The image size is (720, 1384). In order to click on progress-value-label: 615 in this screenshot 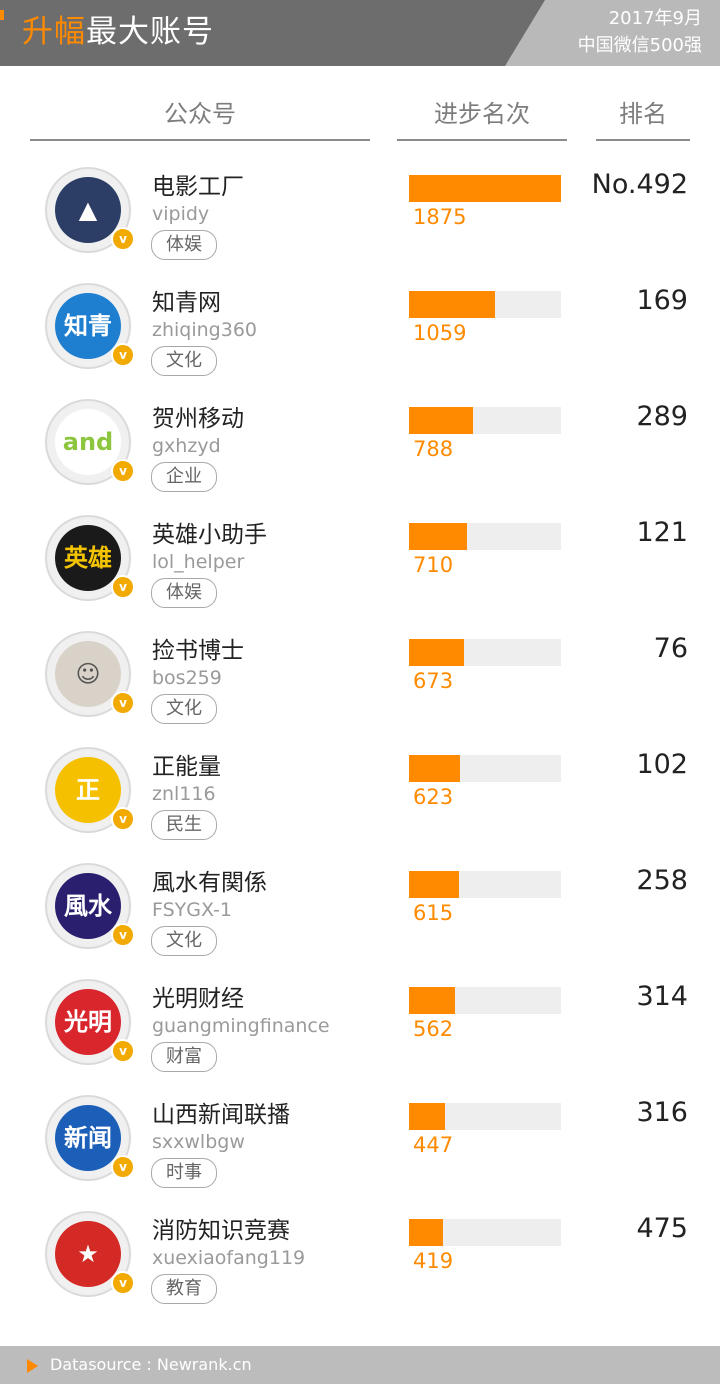, I will do `click(433, 913)`.